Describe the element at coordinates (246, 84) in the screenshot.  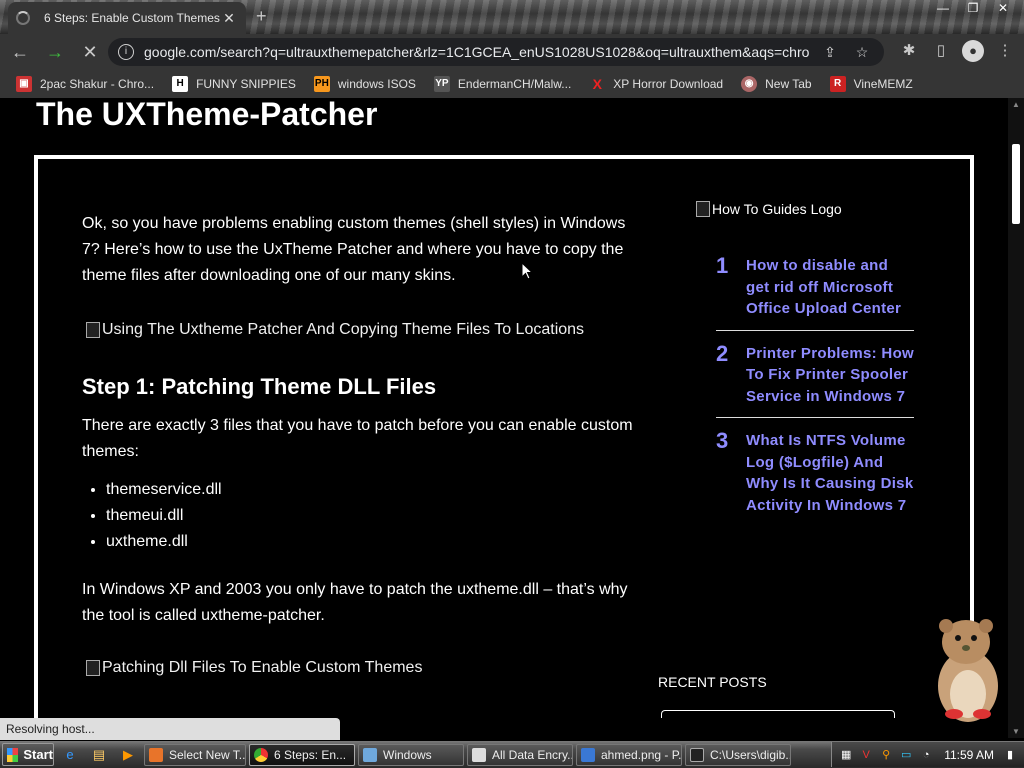
I see `bookmark-label: FUNNY SNIPPIES` at that location.